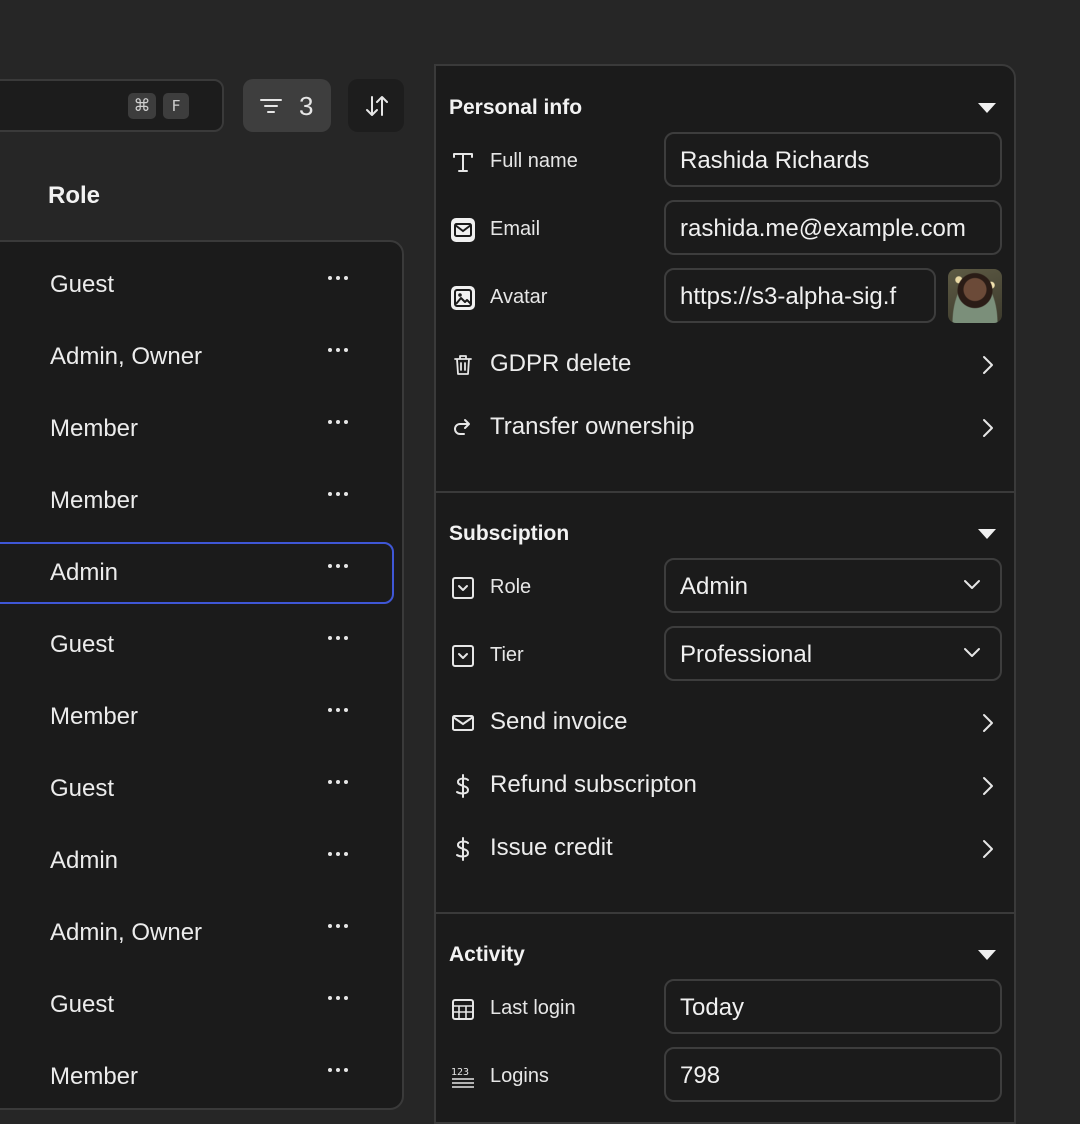  Describe the element at coordinates (515, 229) in the screenshot. I see `email-label: Email` at that location.